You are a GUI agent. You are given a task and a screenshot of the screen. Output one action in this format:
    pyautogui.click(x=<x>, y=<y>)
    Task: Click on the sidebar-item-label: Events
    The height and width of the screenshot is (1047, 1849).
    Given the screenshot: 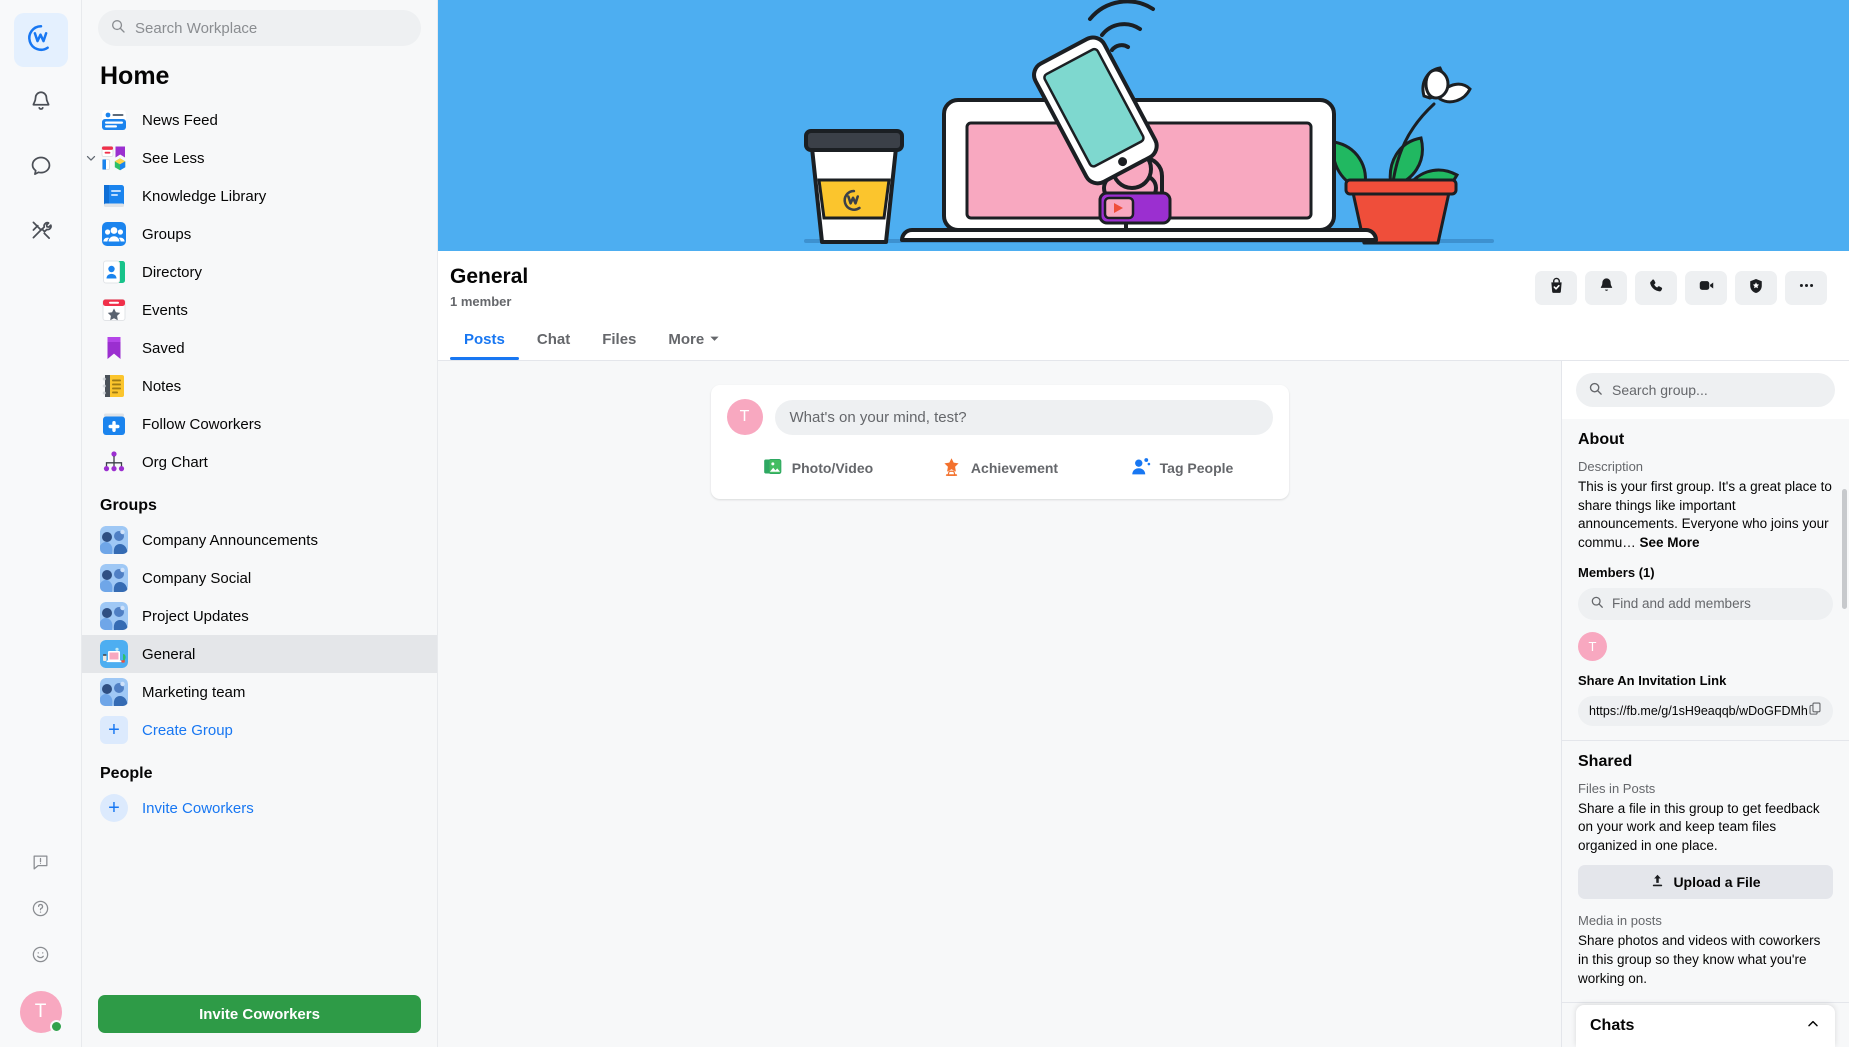 What is the action you would take?
    pyautogui.click(x=165, y=310)
    